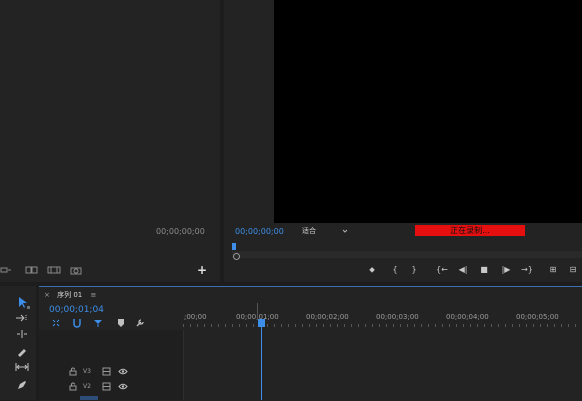 The width and height of the screenshot is (582, 401). Describe the element at coordinates (261, 323) in the screenshot. I see `timeline-playhead-head` at that location.